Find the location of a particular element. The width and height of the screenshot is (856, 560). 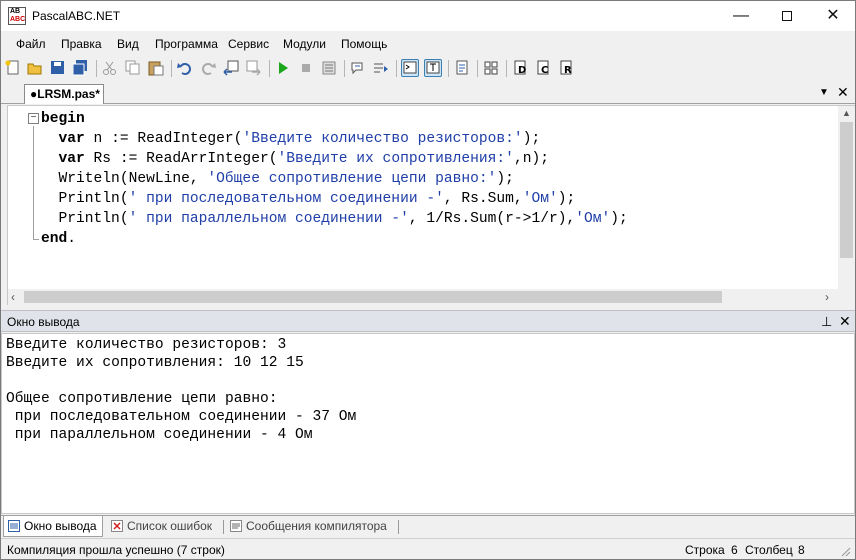

maximize-button is located at coordinates (787, 16).